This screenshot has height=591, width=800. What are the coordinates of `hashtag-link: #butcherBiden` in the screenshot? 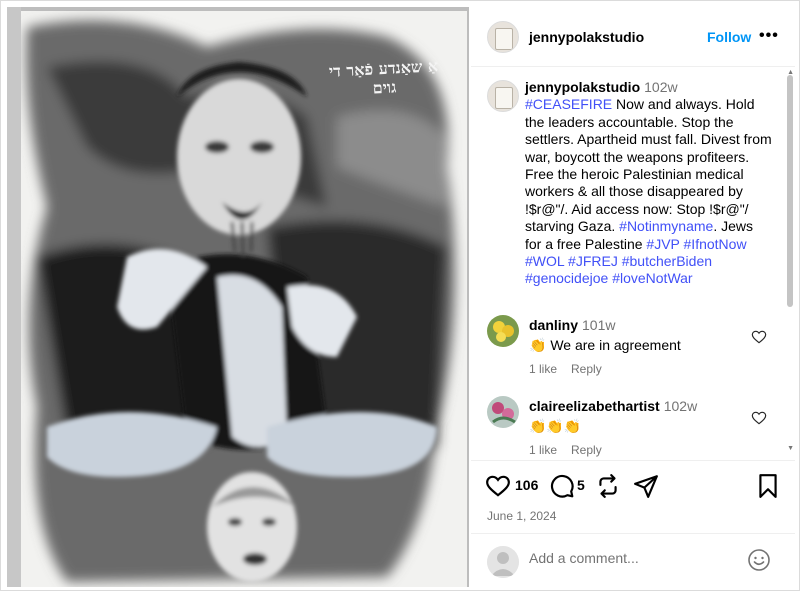 It's located at (667, 261).